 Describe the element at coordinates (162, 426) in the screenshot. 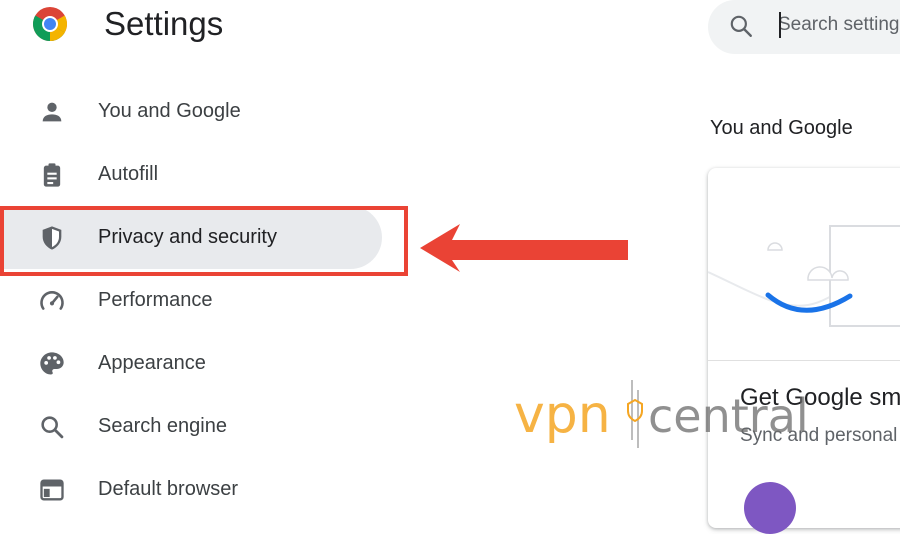

I see `sidebar-item-label: Search engine` at that location.